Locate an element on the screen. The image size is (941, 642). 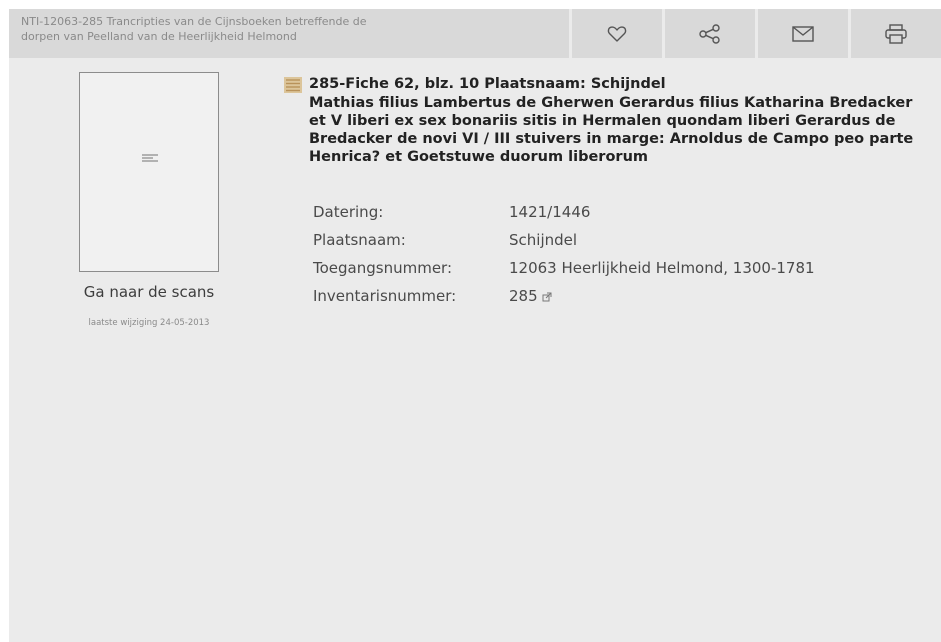
heart-icon is located at coordinates (617, 33).